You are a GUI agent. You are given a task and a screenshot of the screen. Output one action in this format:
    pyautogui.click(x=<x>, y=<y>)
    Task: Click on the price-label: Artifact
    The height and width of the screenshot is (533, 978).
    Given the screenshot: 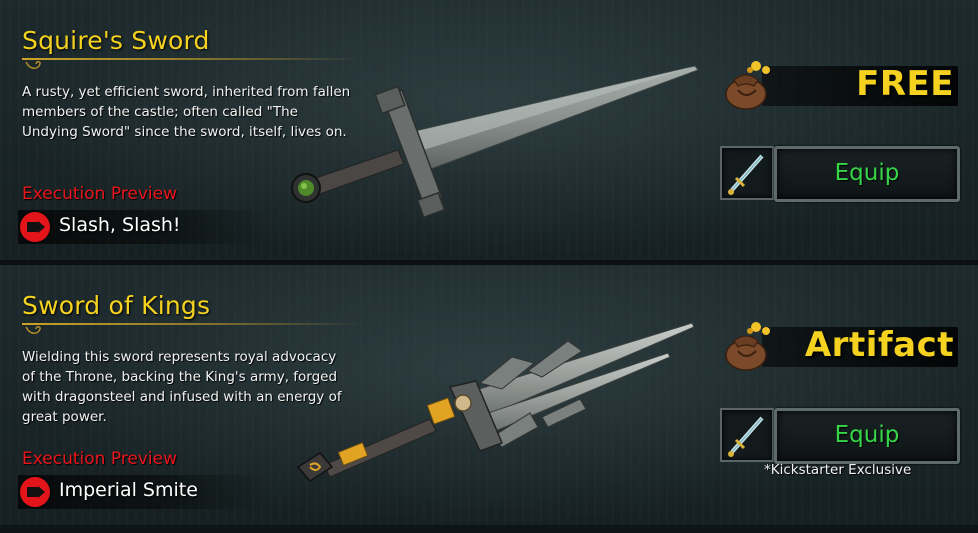 What is the action you would take?
    pyautogui.click(x=879, y=345)
    